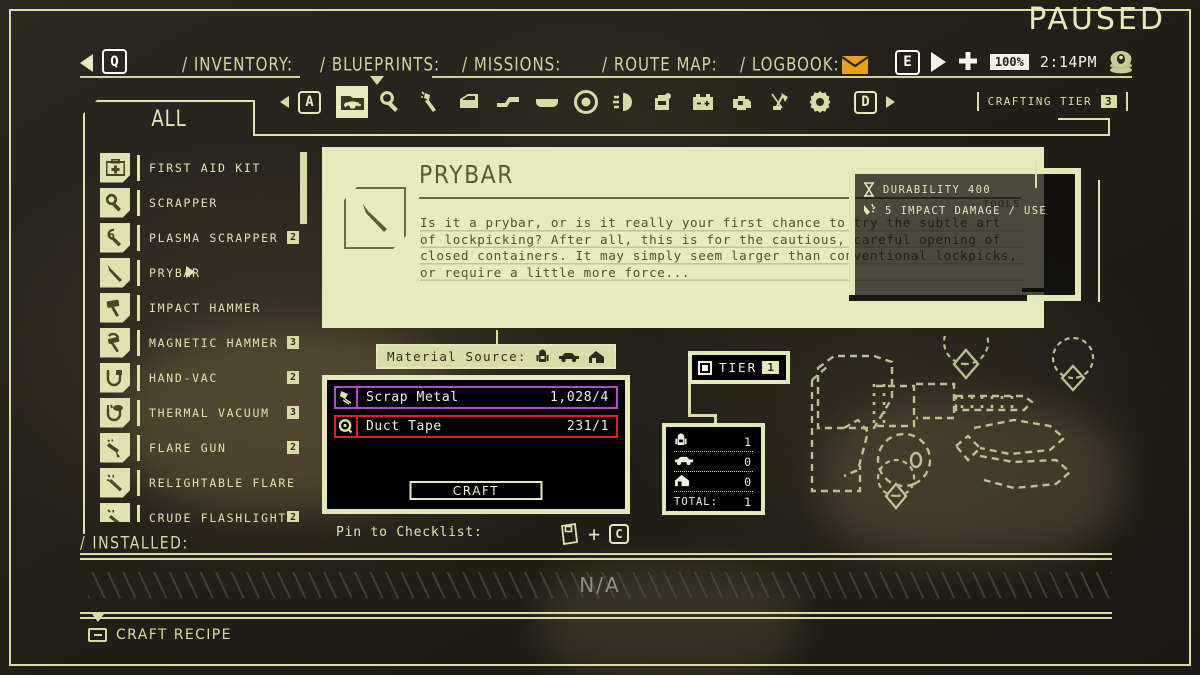  I want to click on nav-item-inventory: / INVENTORY:, so click(237, 64).